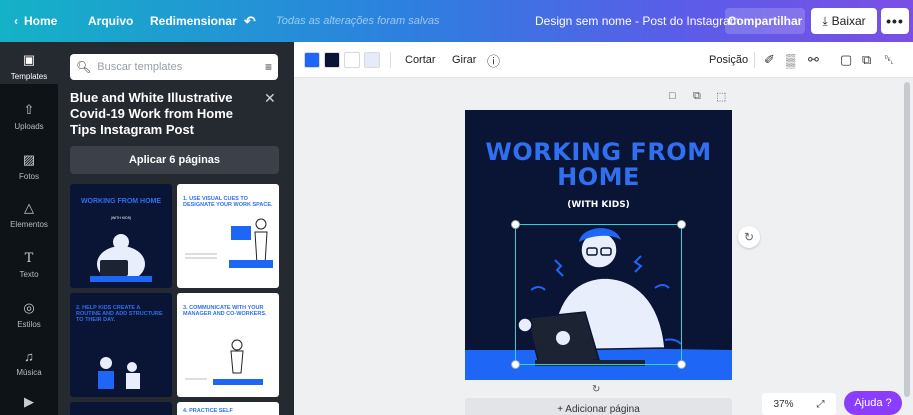 The width and height of the screenshot is (913, 415). Describe the element at coordinates (873, 403) in the screenshot. I see `help-button: Ajuda ?` at that location.